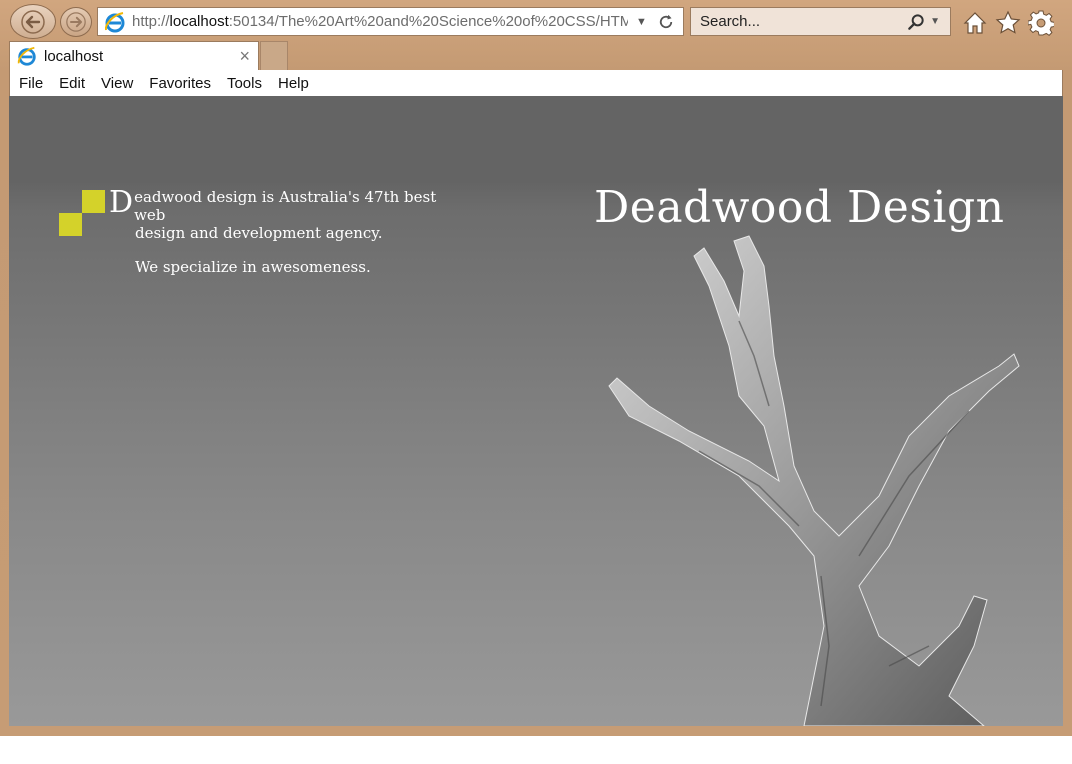  I want to click on dropcap: D, so click(121, 202).